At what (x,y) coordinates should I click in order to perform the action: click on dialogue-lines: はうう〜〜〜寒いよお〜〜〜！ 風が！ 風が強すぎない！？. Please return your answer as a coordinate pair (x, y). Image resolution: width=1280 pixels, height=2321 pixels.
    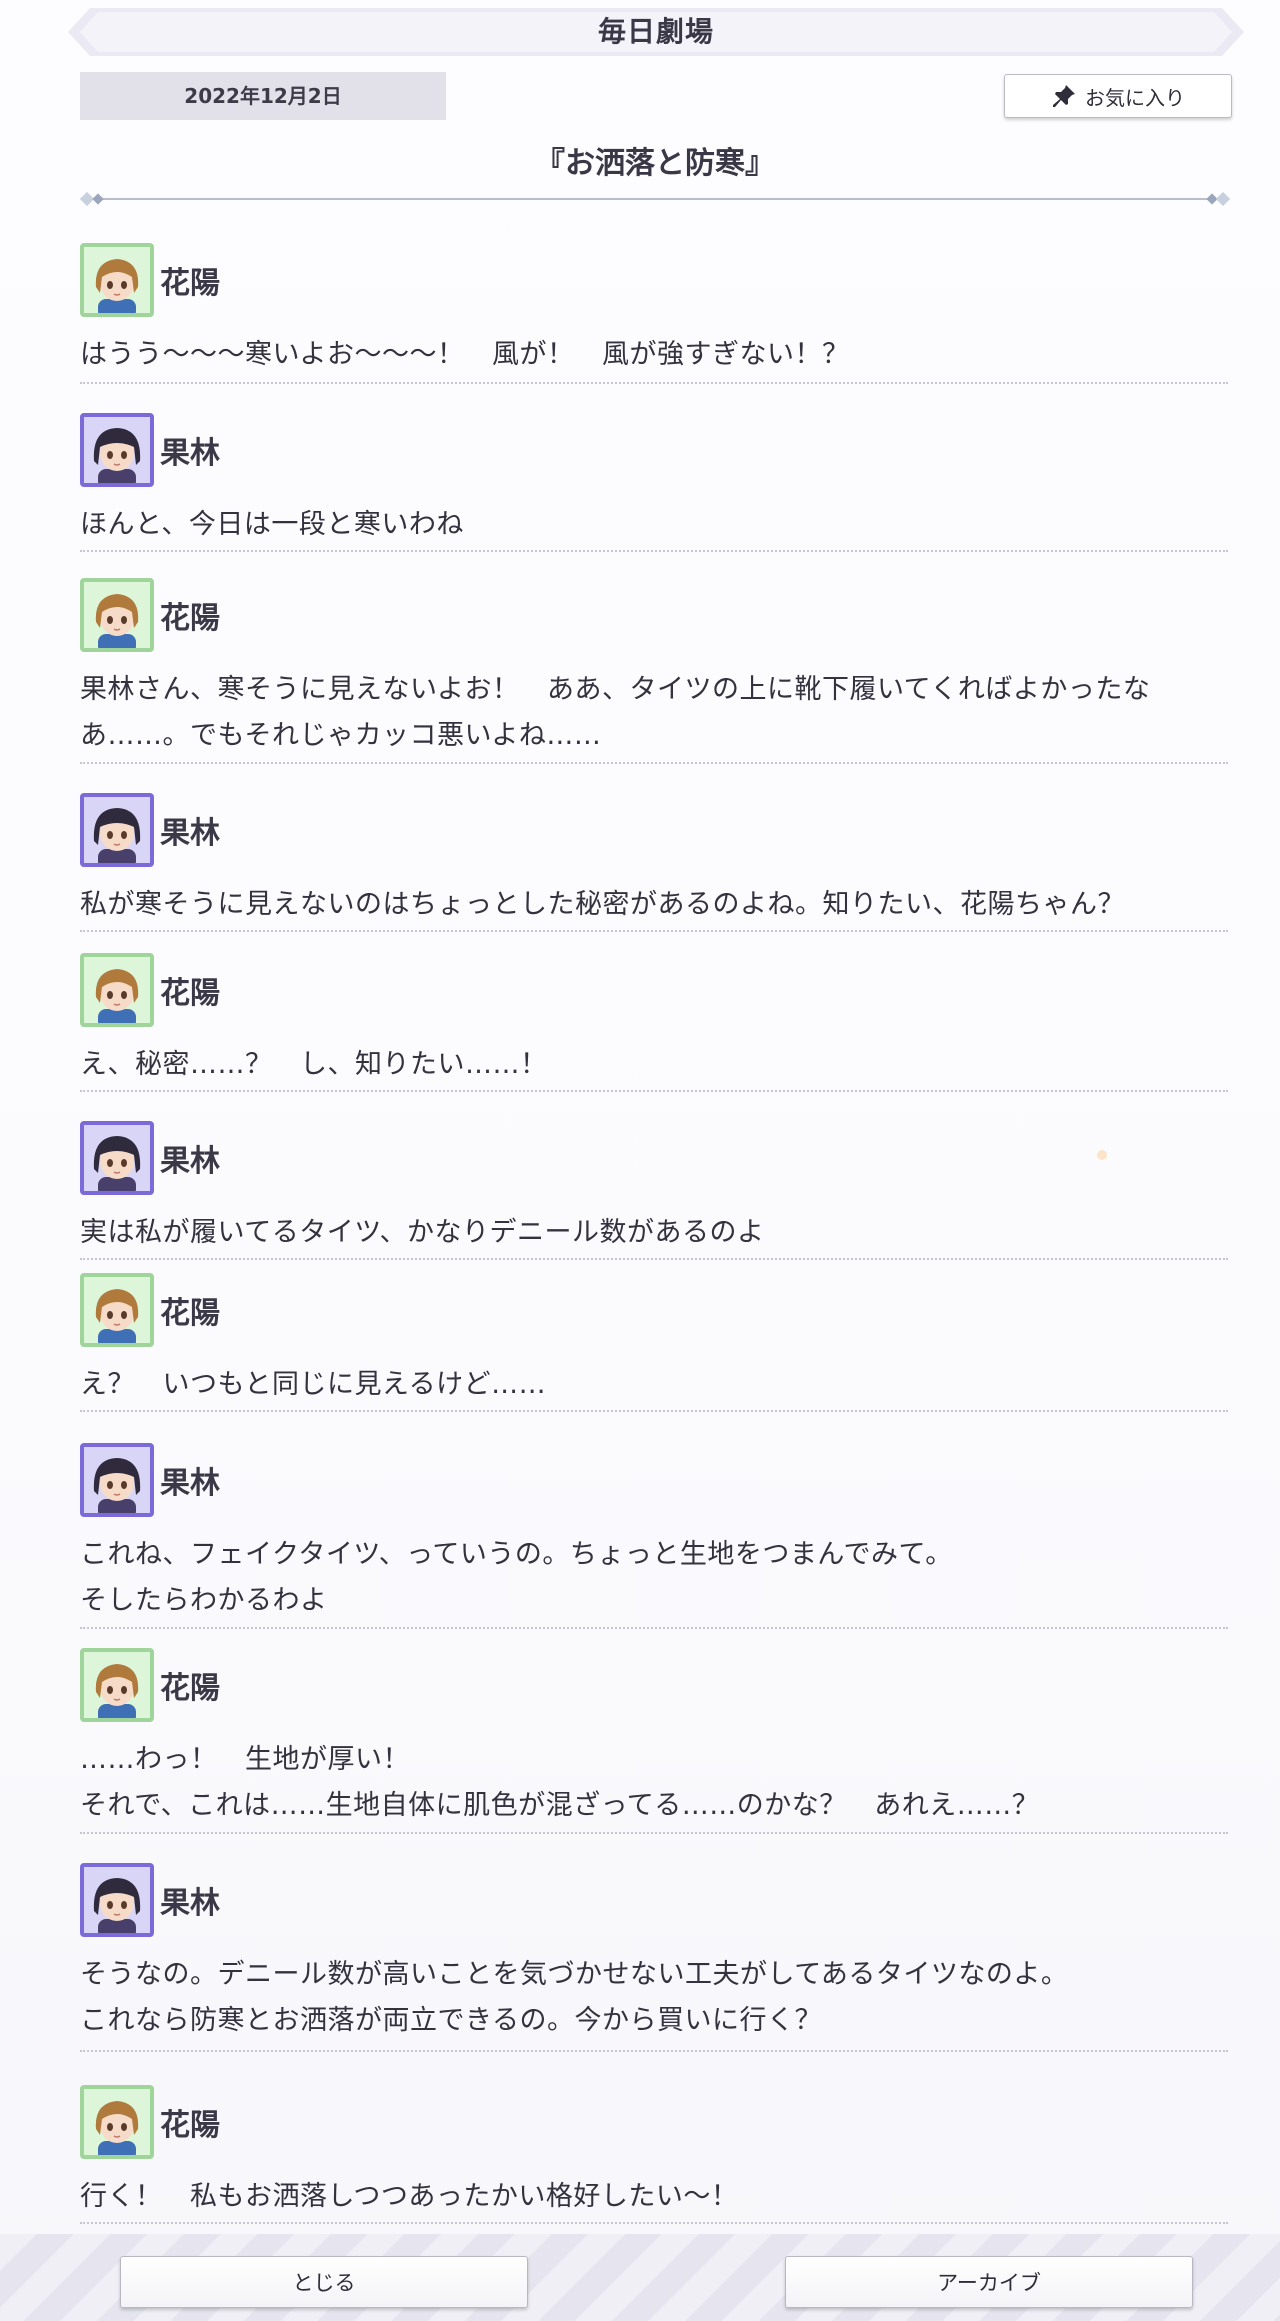
    Looking at the image, I should click on (654, 355).